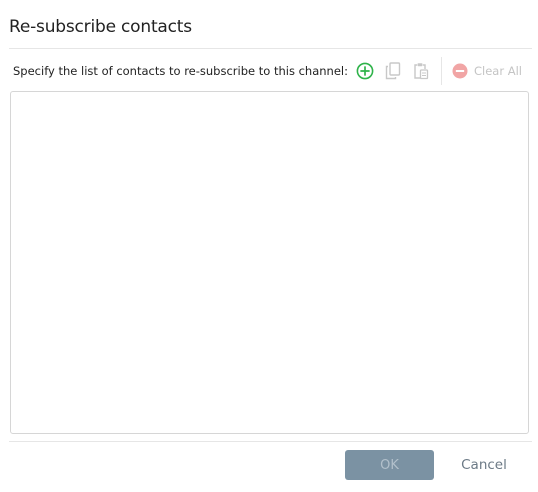 The image size is (538, 492). I want to click on dialog-title: Re-subscribe contacts, so click(100, 27).